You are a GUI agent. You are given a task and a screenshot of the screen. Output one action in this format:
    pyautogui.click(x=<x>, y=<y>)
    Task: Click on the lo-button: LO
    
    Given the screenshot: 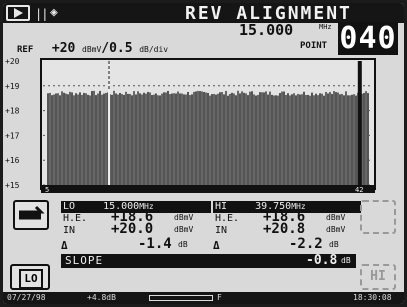 What is the action you would take?
    pyautogui.click(x=30, y=277)
    